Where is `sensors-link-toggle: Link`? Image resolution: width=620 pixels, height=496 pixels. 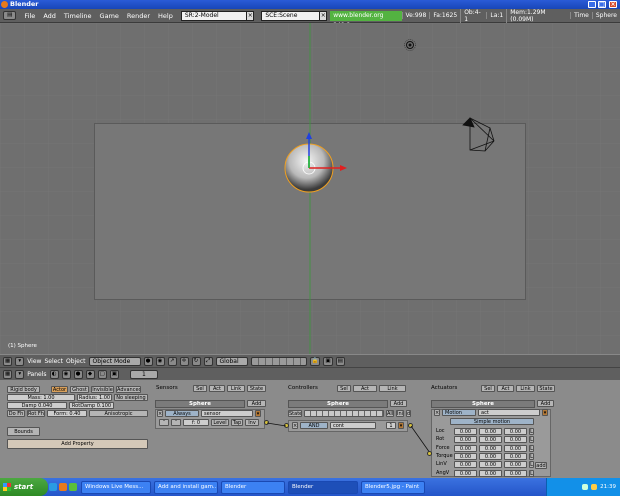
sensors-link-toggle: Link is located at coordinates (236, 388).